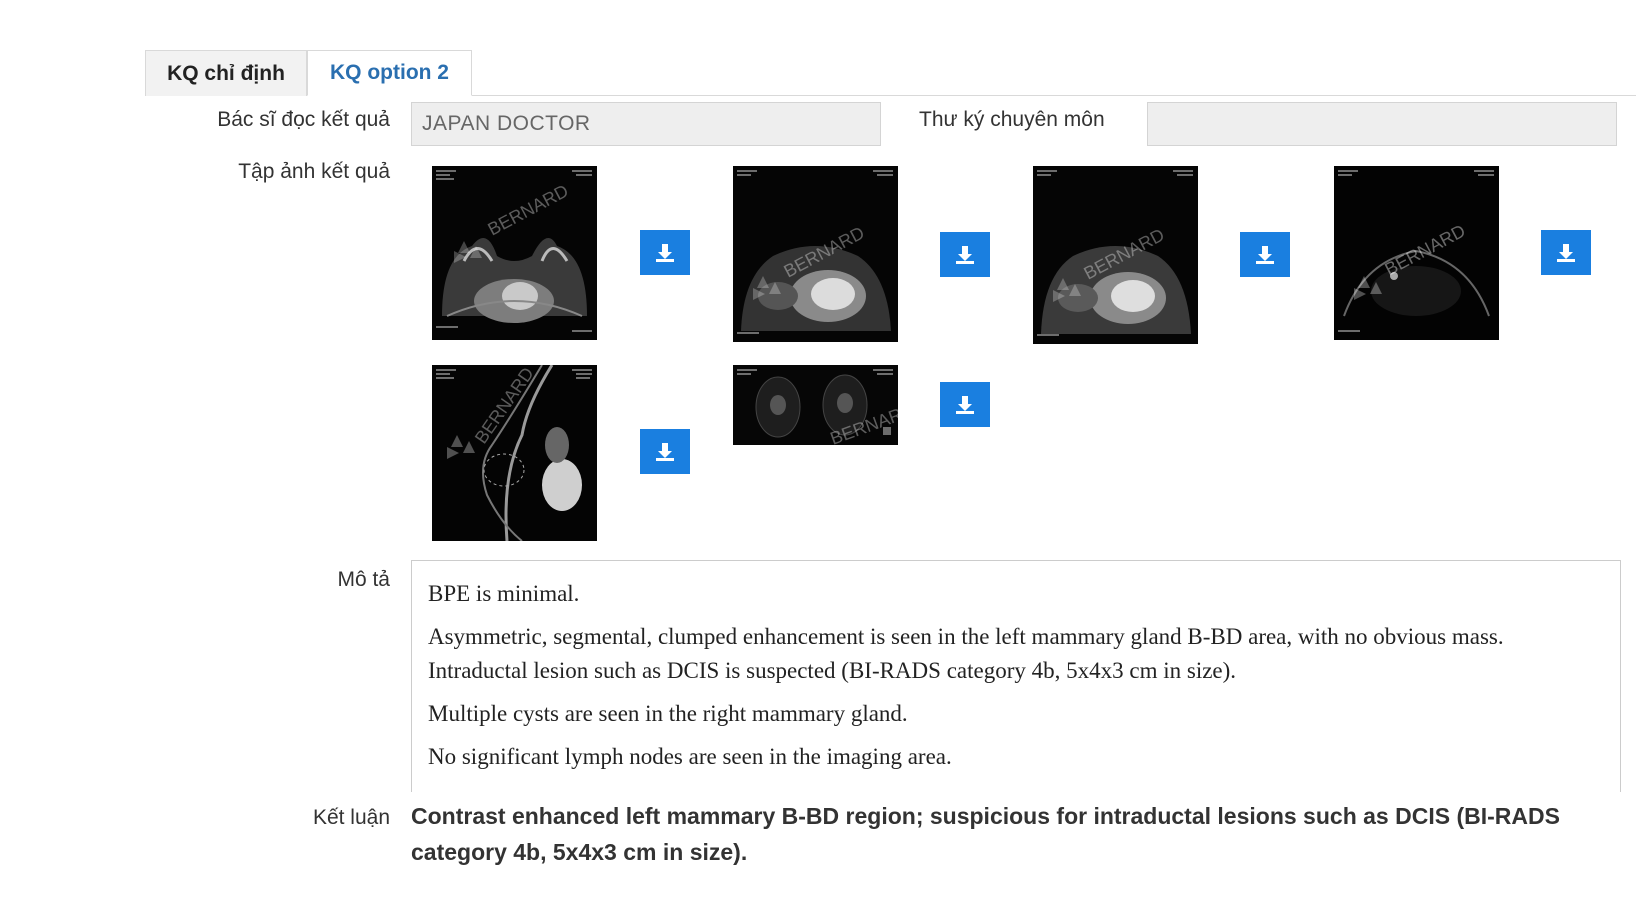 This screenshot has width=1636, height=912. What do you see at coordinates (1115, 255) in the screenshot?
I see `mri-thumbnail-3: BERNARD` at bounding box center [1115, 255].